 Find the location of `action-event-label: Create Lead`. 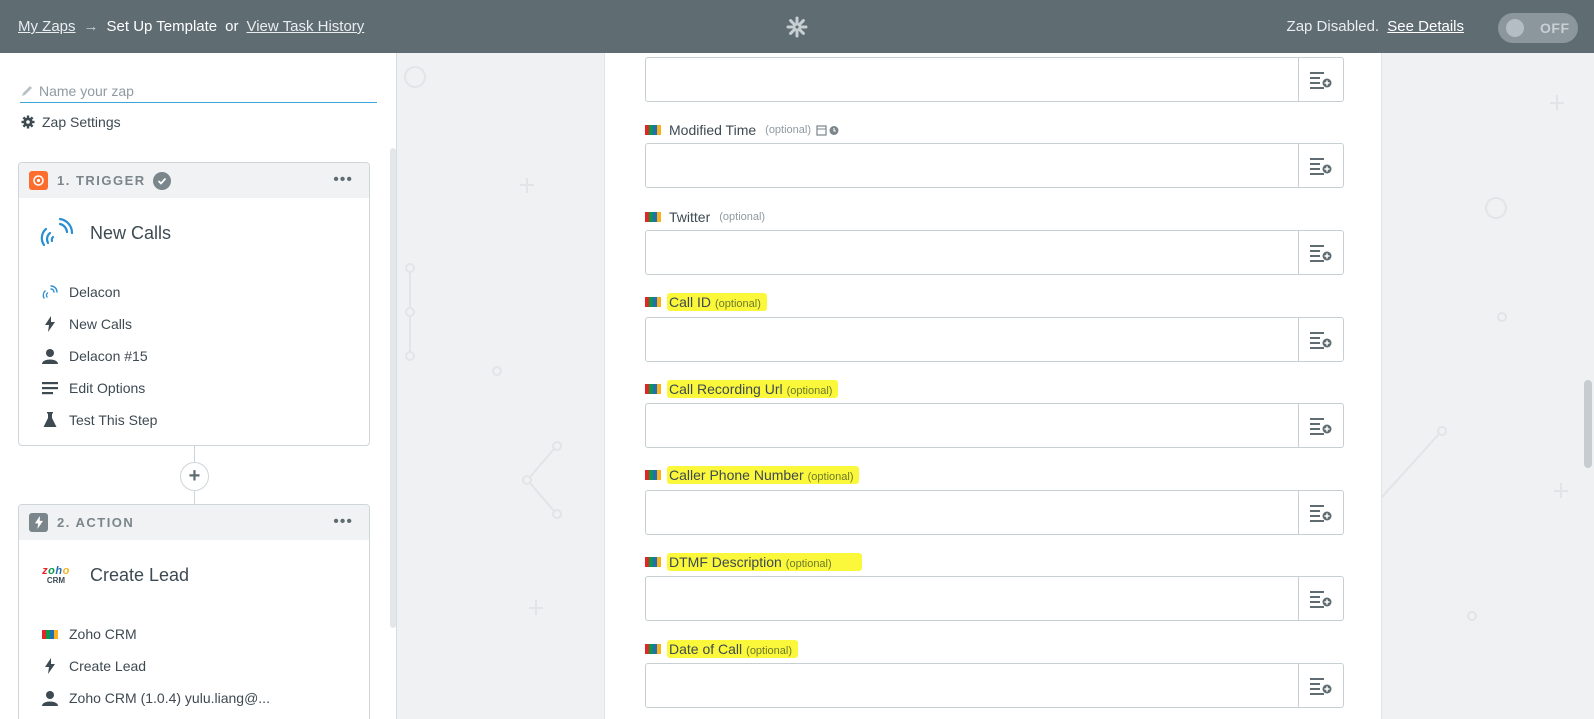

action-event-label: Create Lead is located at coordinates (108, 666).